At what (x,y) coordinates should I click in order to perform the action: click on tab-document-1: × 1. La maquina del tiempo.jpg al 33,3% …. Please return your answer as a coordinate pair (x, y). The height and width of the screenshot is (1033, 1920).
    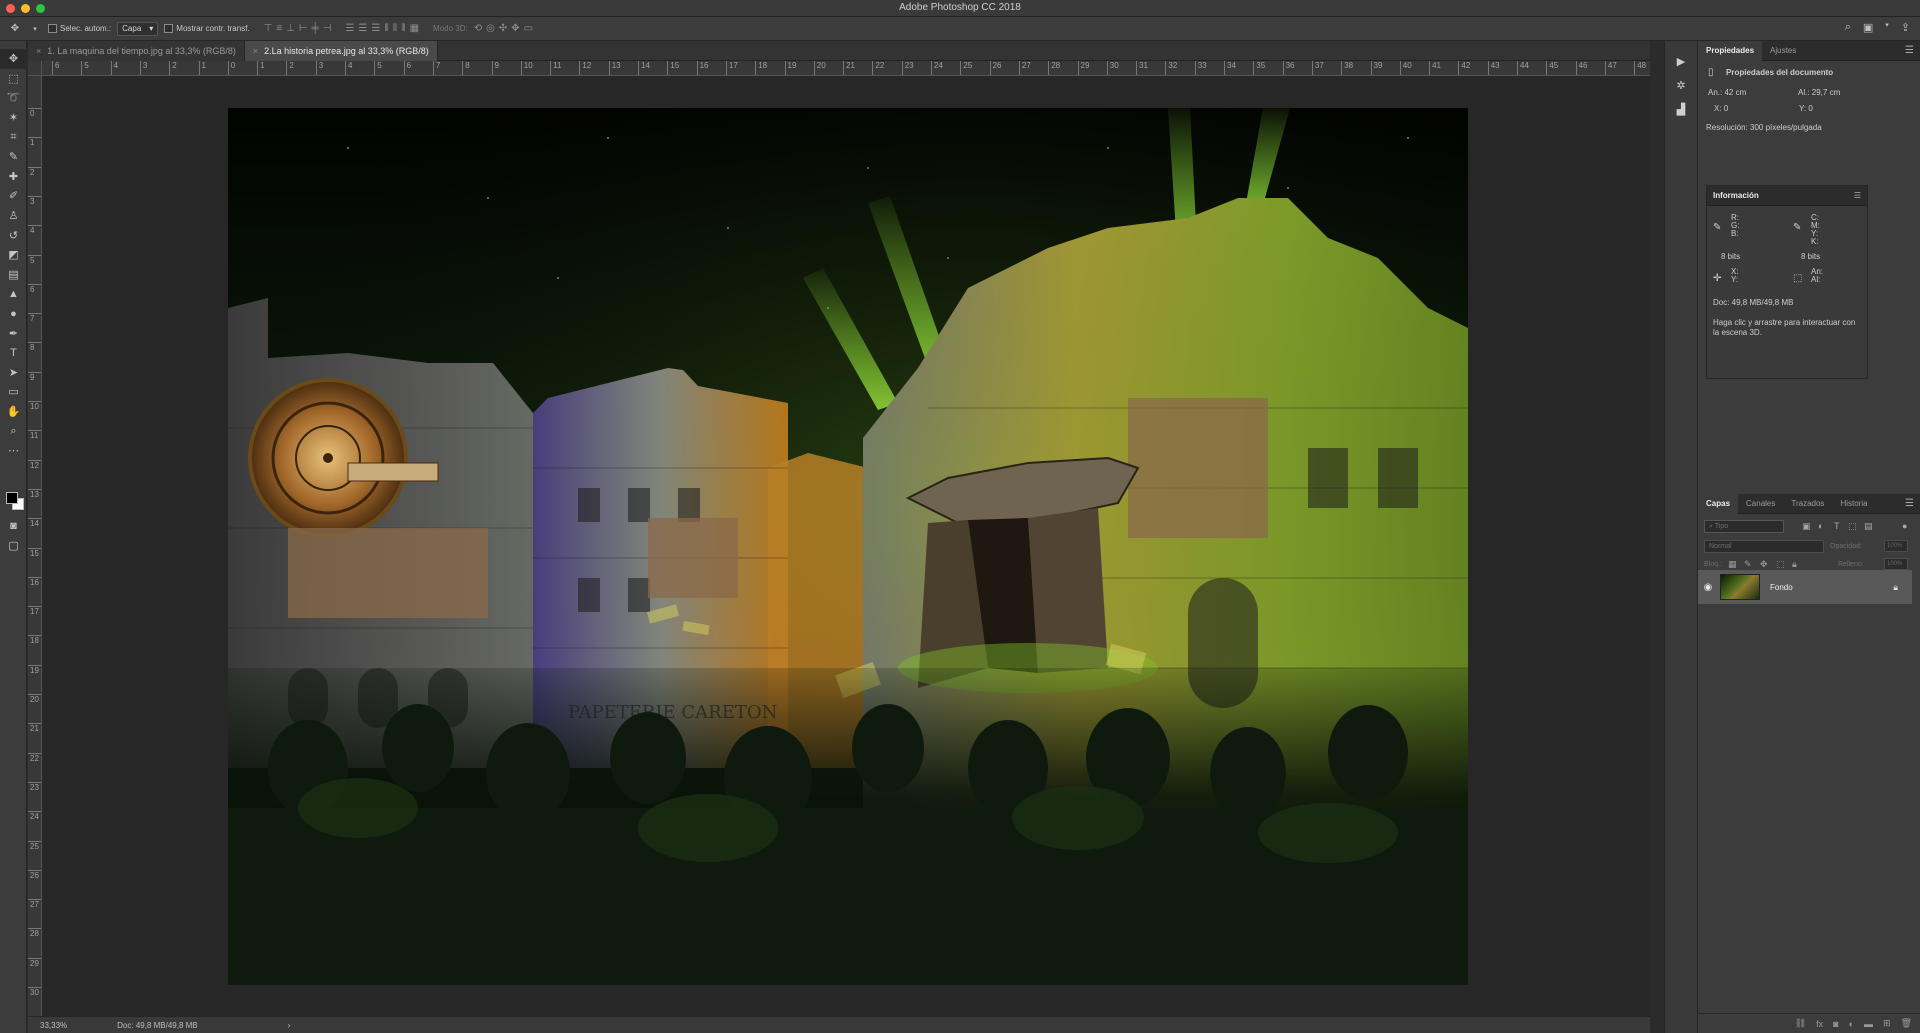
    Looking at the image, I should click on (136, 51).